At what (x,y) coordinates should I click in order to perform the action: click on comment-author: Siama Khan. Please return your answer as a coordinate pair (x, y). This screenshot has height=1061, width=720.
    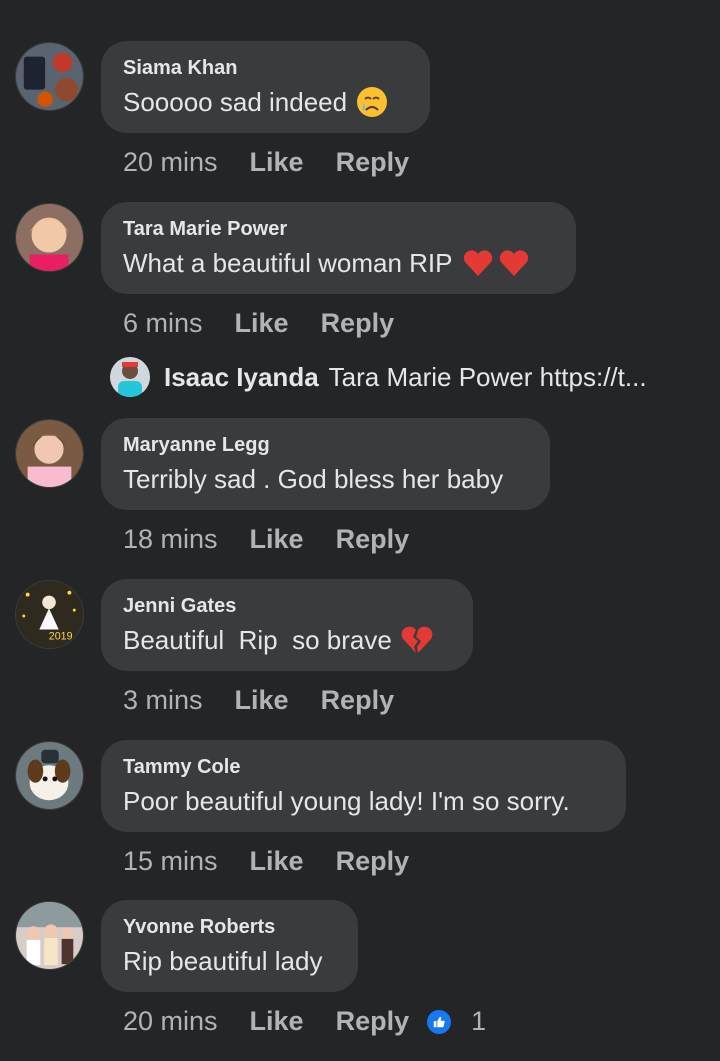
    Looking at the image, I should click on (265, 68).